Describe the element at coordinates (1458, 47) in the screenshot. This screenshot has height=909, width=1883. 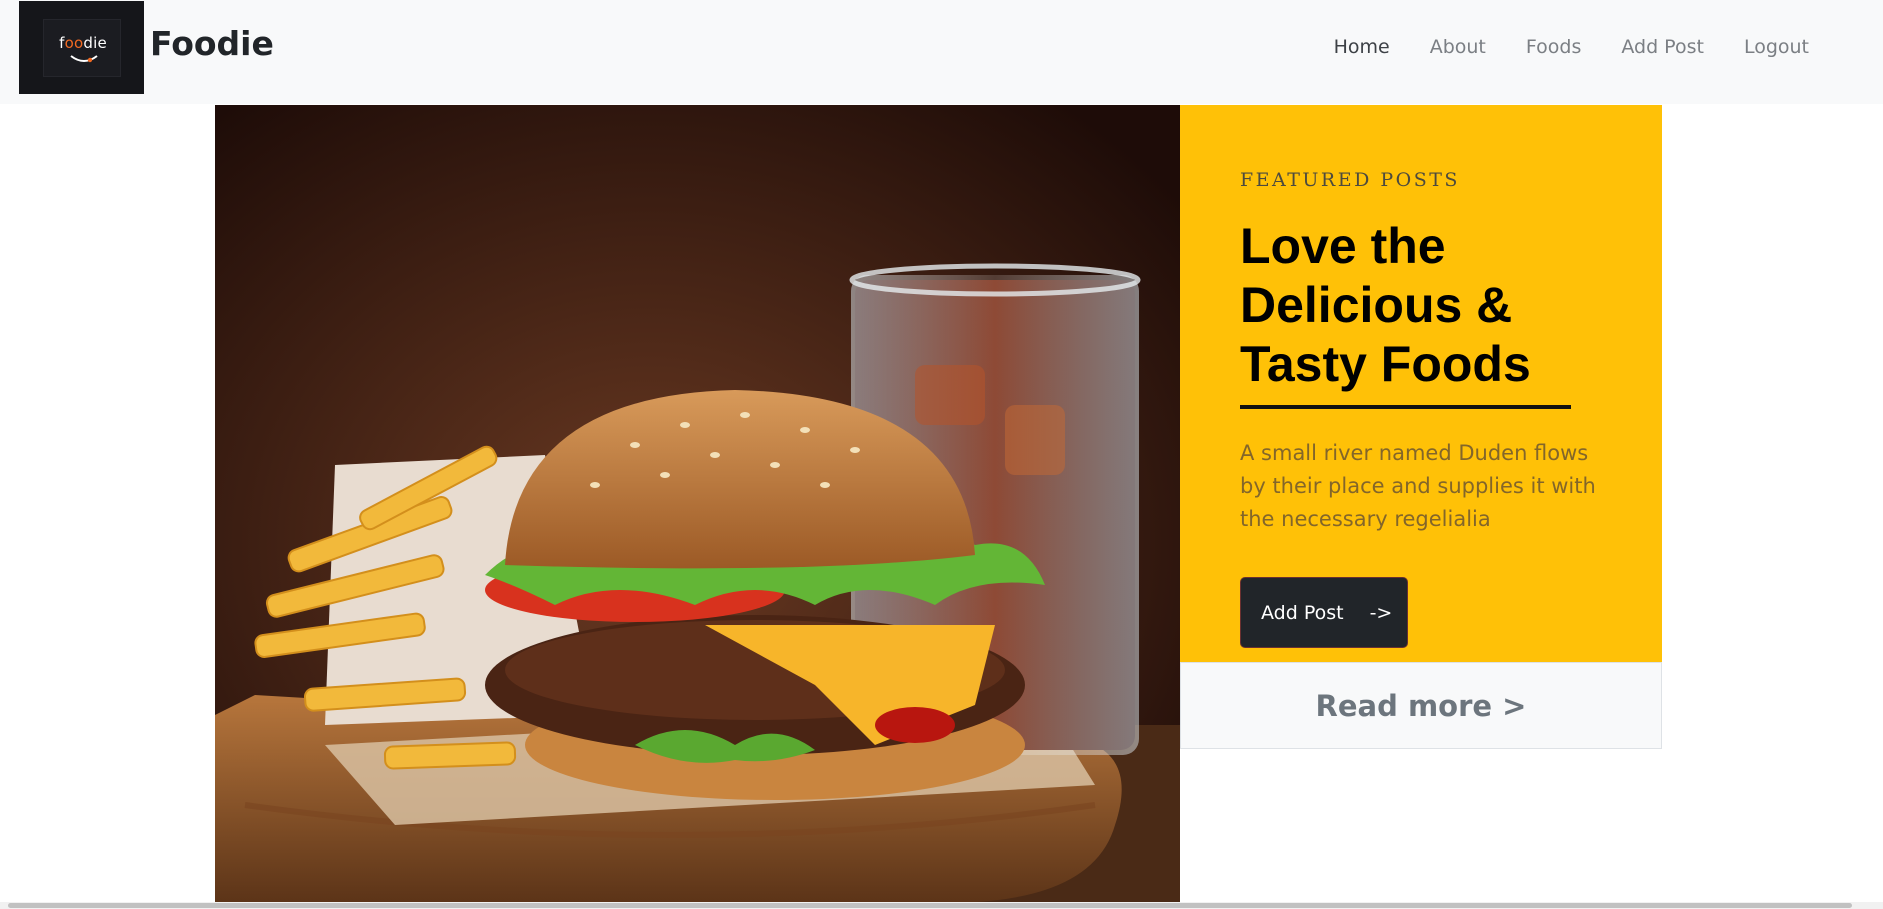
I see `nav-link-about: About` at that location.